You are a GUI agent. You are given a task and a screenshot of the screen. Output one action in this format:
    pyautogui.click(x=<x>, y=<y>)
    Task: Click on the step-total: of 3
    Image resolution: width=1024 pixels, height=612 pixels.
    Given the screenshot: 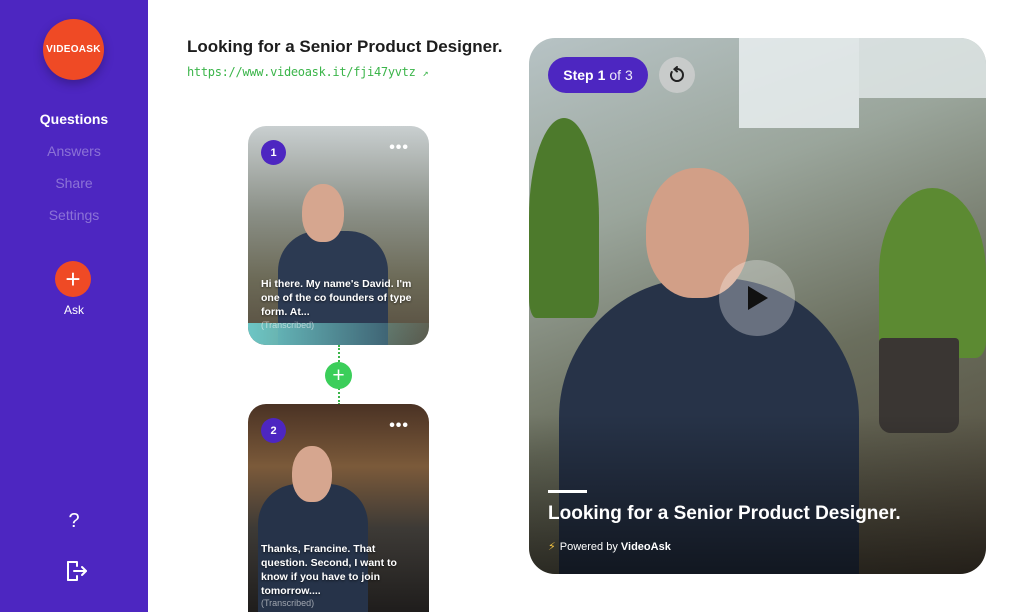 What is the action you would take?
    pyautogui.click(x=621, y=75)
    